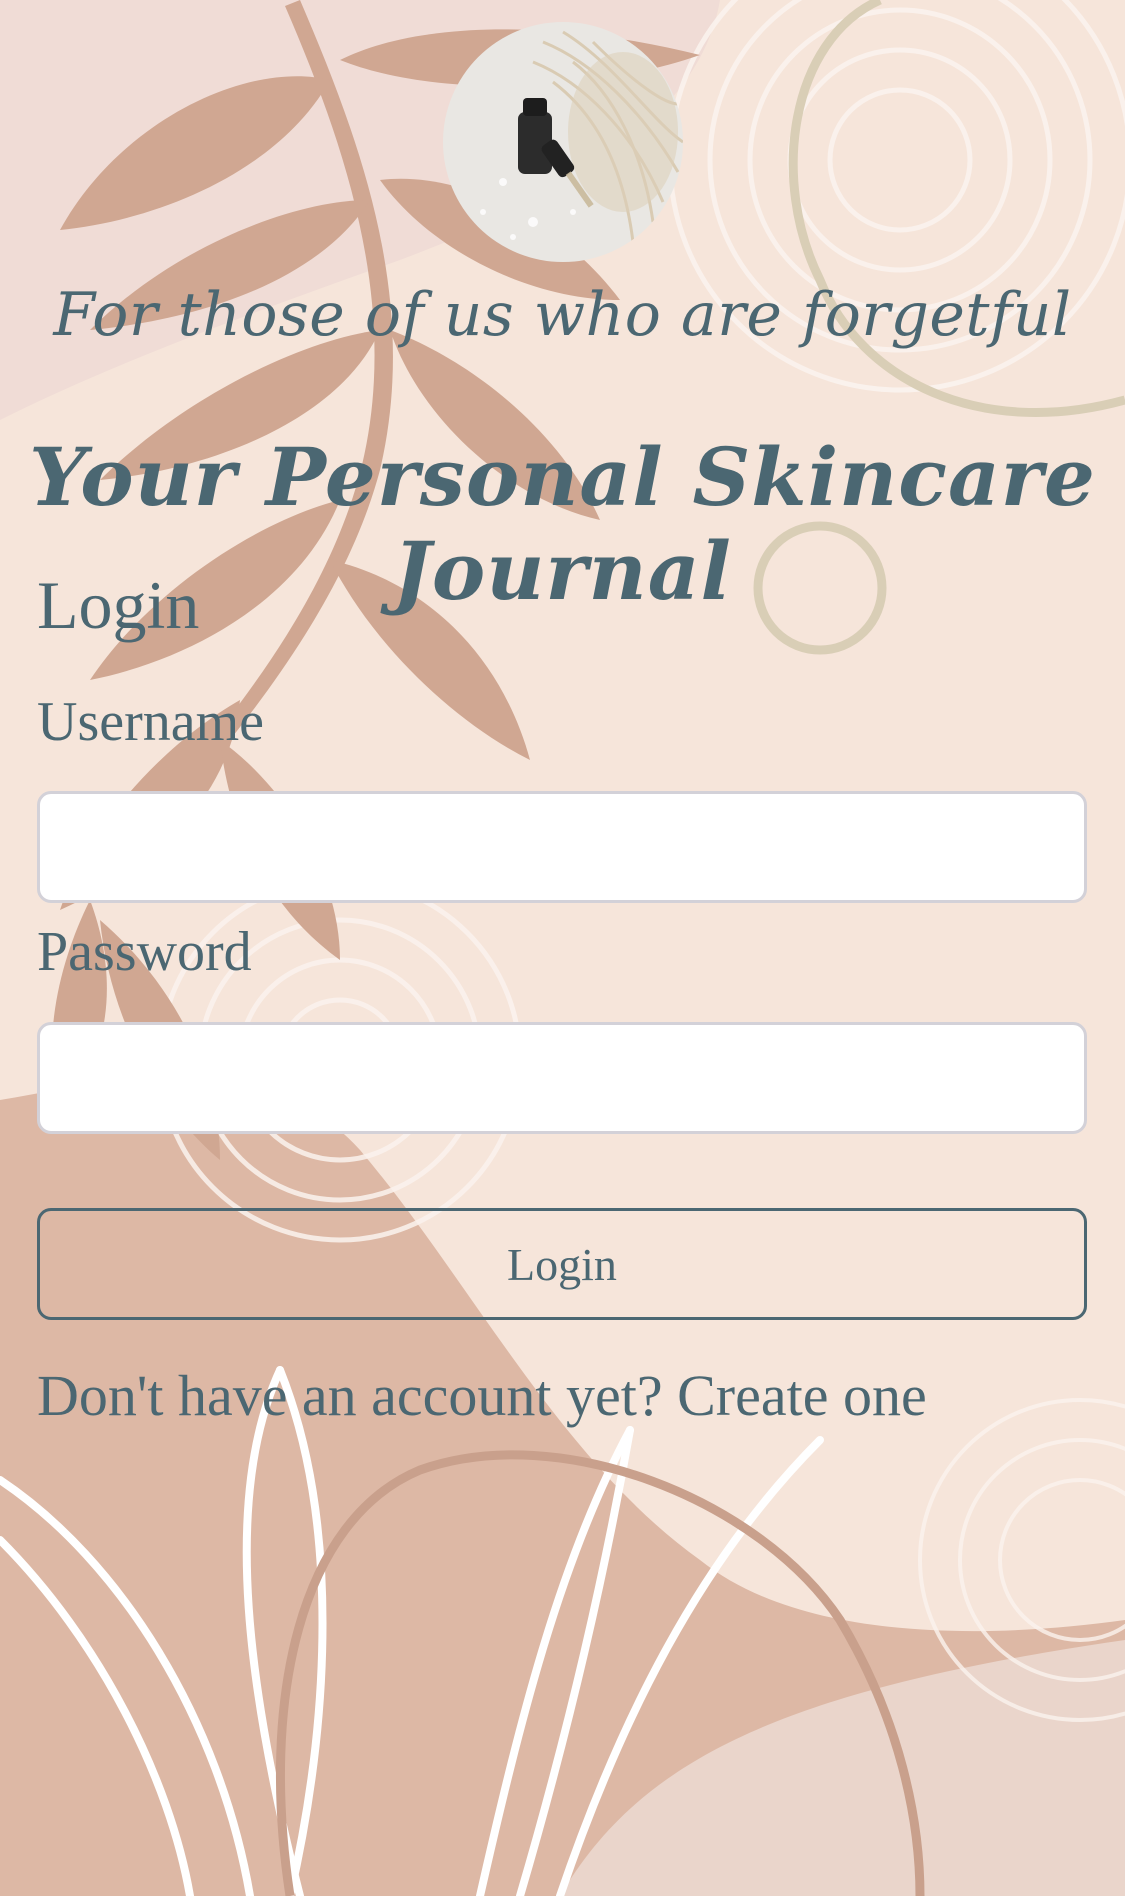 The image size is (1125, 1896). I want to click on password-input, so click(562, 1078).